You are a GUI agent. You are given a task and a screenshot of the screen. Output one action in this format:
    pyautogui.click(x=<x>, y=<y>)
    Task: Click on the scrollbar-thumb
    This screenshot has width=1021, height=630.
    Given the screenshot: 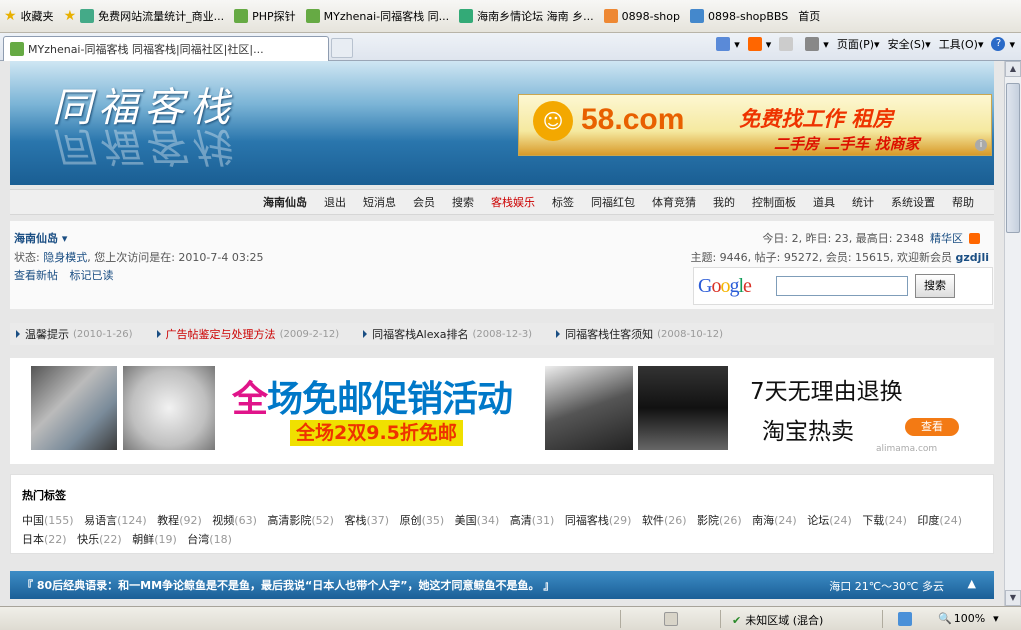 What is the action you would take?
    pyautogui.click(x=1013, y=158)
    